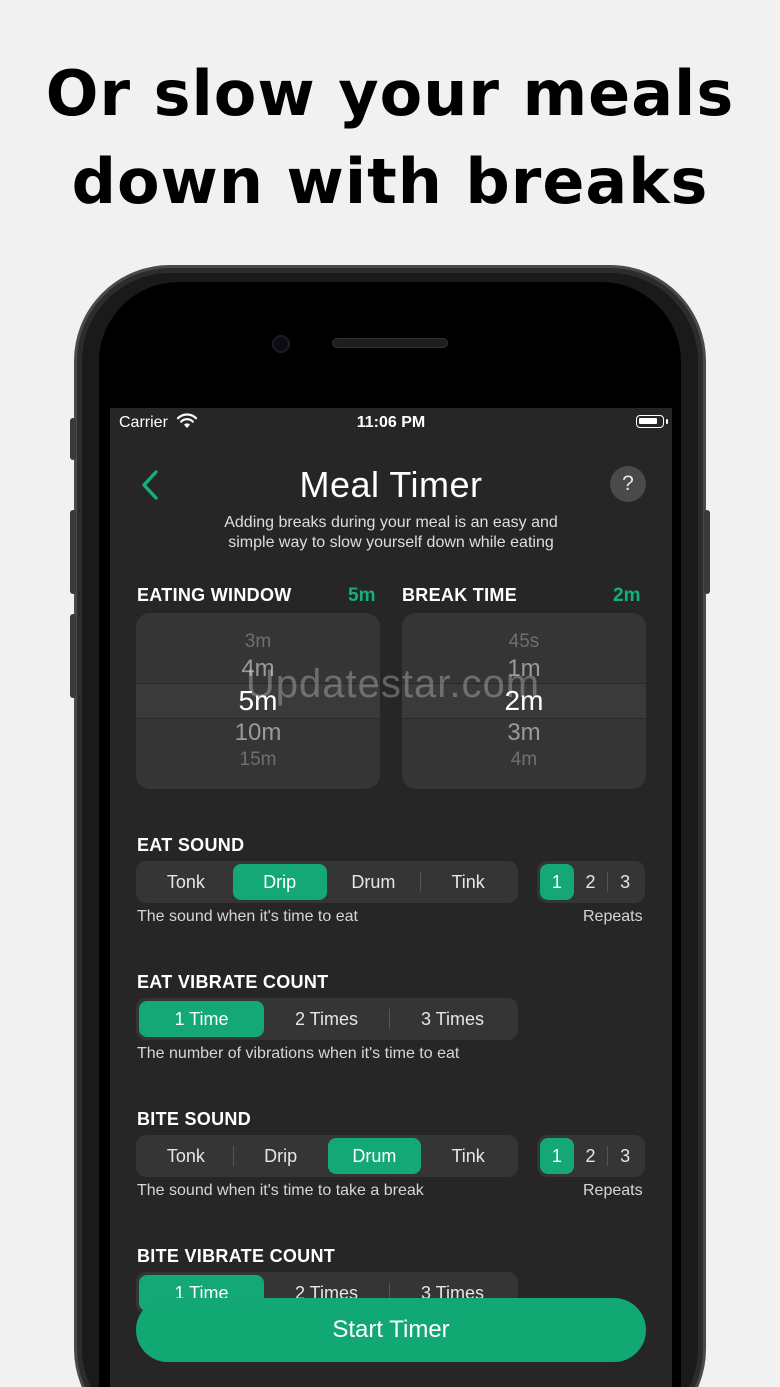  Describe the element at coordinates (73, 552) in the screenshot. I see `phone-volume-up` at that location.